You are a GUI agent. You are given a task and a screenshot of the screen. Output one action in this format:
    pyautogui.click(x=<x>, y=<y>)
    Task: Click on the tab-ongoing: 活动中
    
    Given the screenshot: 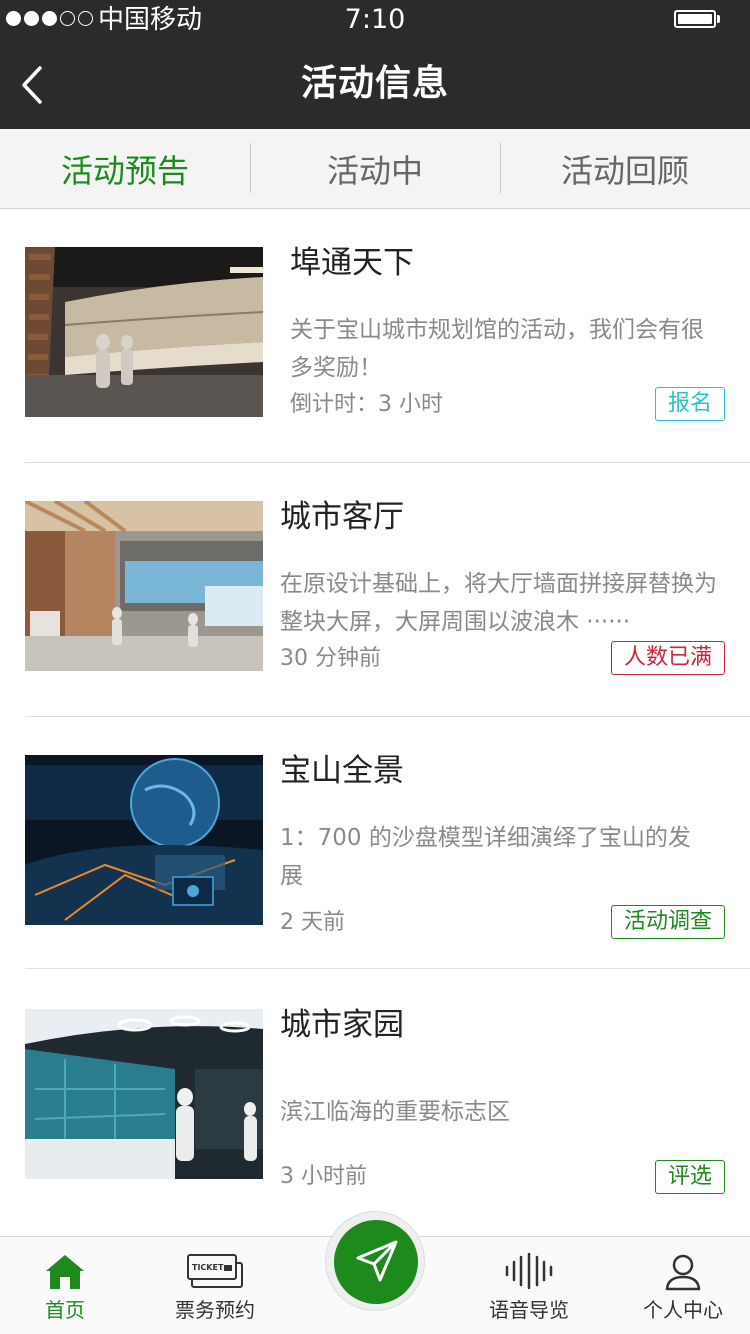 What is the action you would take?
    pyautogui.click(x=375, y=168)
    